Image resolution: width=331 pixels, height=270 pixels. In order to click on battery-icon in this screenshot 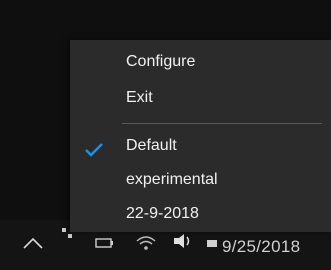, I will do `click(105, 243)`.